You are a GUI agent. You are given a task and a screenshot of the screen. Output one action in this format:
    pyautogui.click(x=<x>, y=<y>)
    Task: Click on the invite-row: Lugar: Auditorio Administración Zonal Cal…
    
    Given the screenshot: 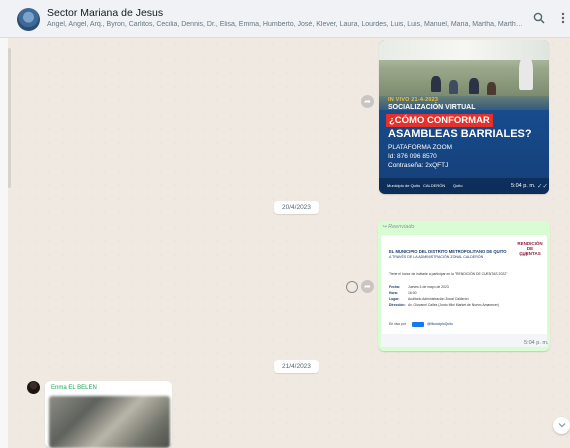 What is the action you would take?
    pyautogui.click(x=429, y=299)
    